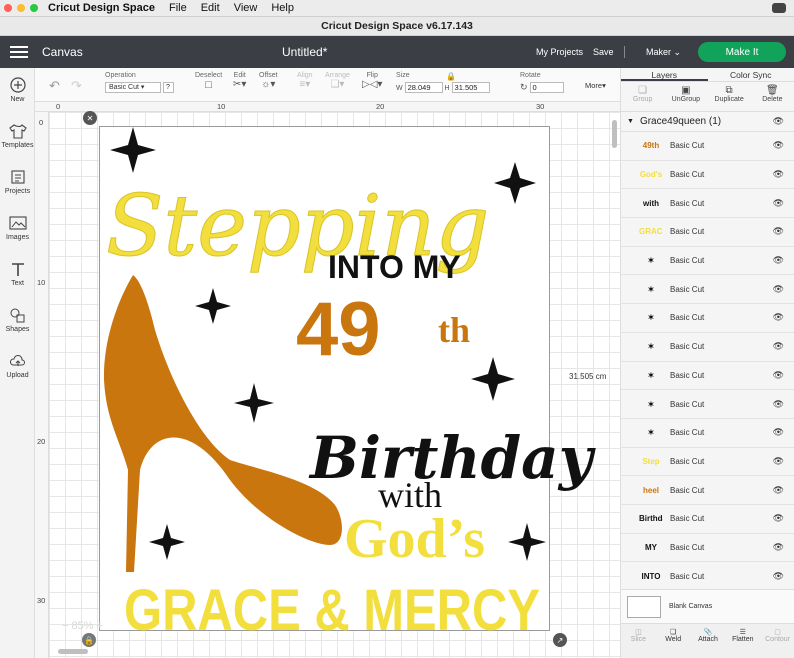 The image size is (794, 658). Describe the element at coordinates (337, 81) in the screenshot. I see `arrange-button: Arrange ❏▾` at that location.